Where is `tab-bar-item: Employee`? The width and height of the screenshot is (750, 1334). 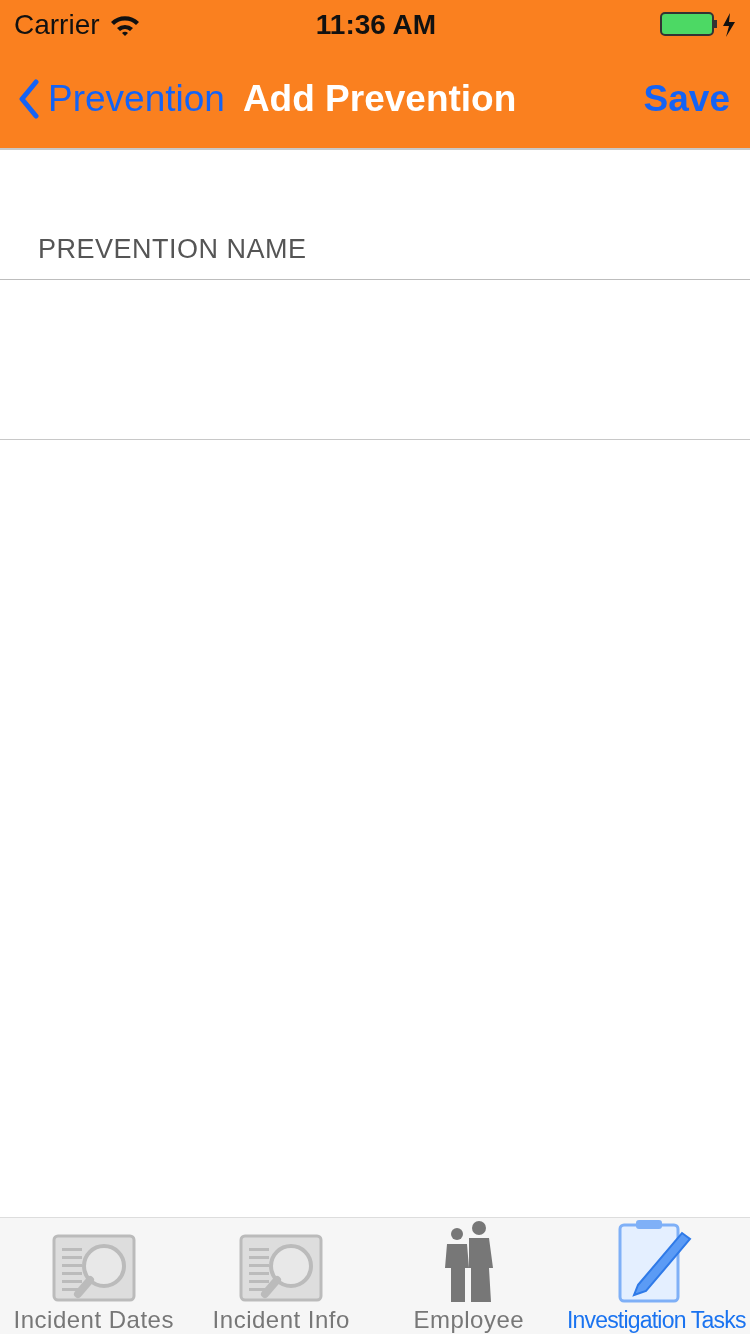 tab-bar-item: Employee is located at coordinates (469, 1276).